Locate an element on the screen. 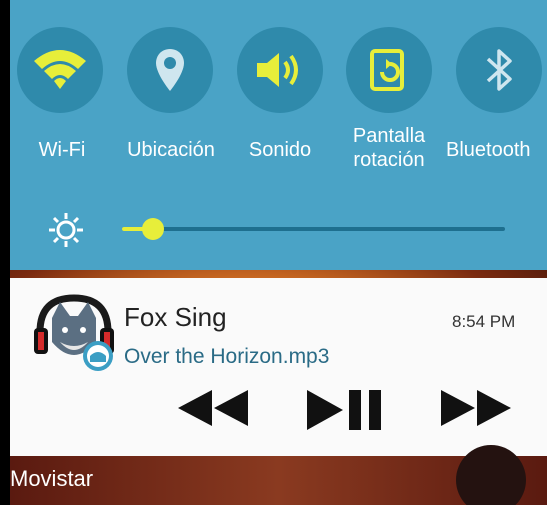  wifi-icon is located at coordinates (60, 69).